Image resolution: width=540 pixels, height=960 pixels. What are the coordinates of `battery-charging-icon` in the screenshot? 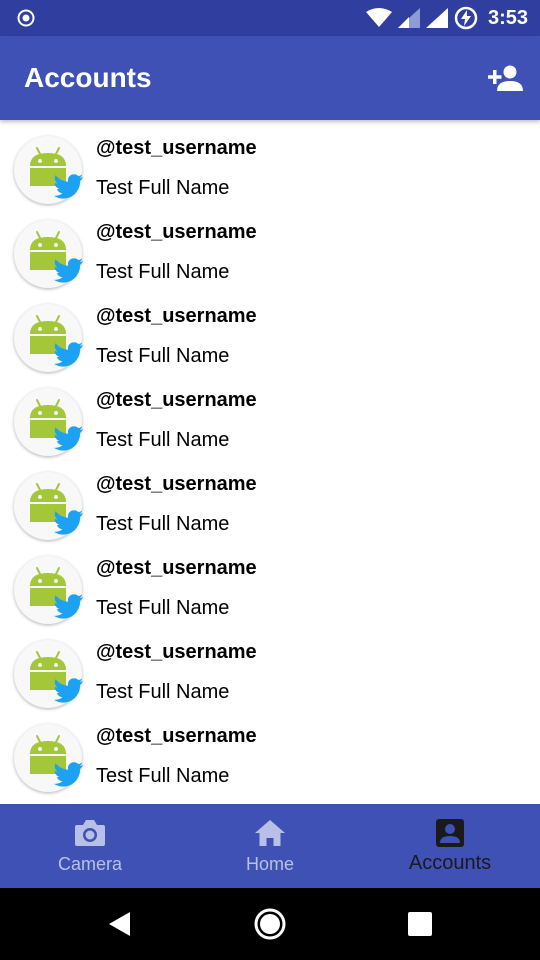 It's located at (466, 18).